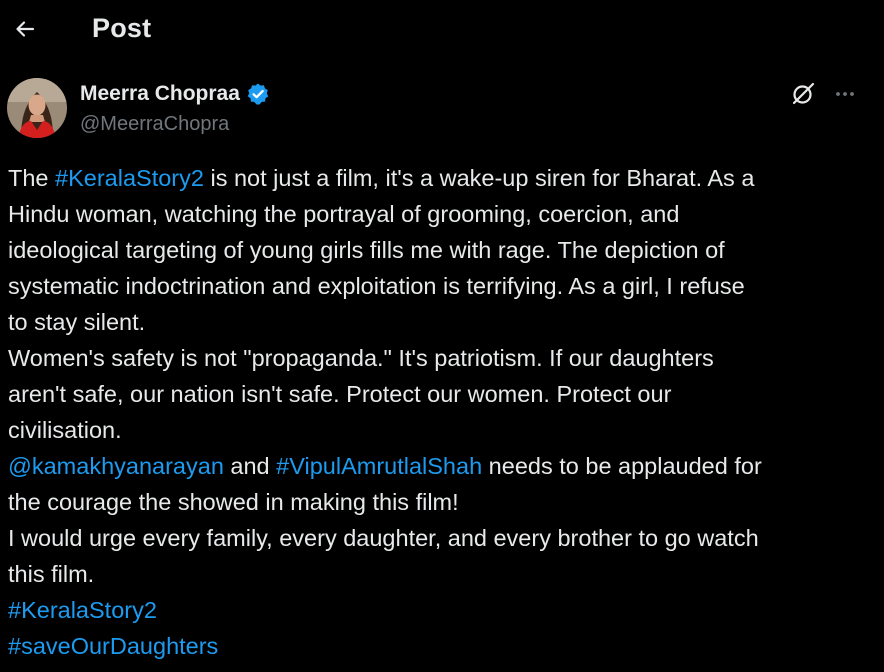  I want to click on tweet-text-segment: needs to be applauded for, so click(622, 466).